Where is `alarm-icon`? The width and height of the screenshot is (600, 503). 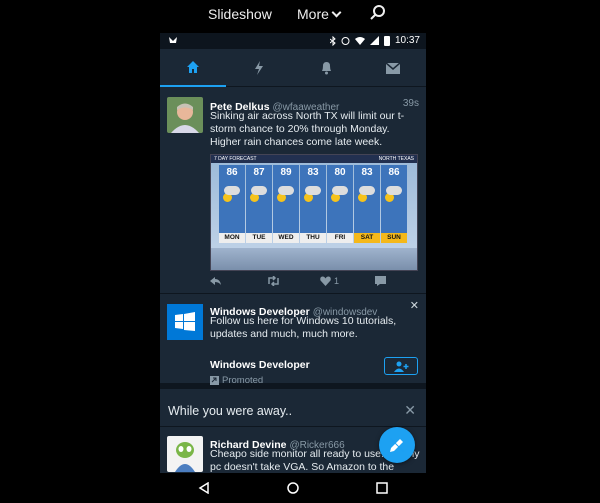
alarm-icon is located at coordinates (345, 41).